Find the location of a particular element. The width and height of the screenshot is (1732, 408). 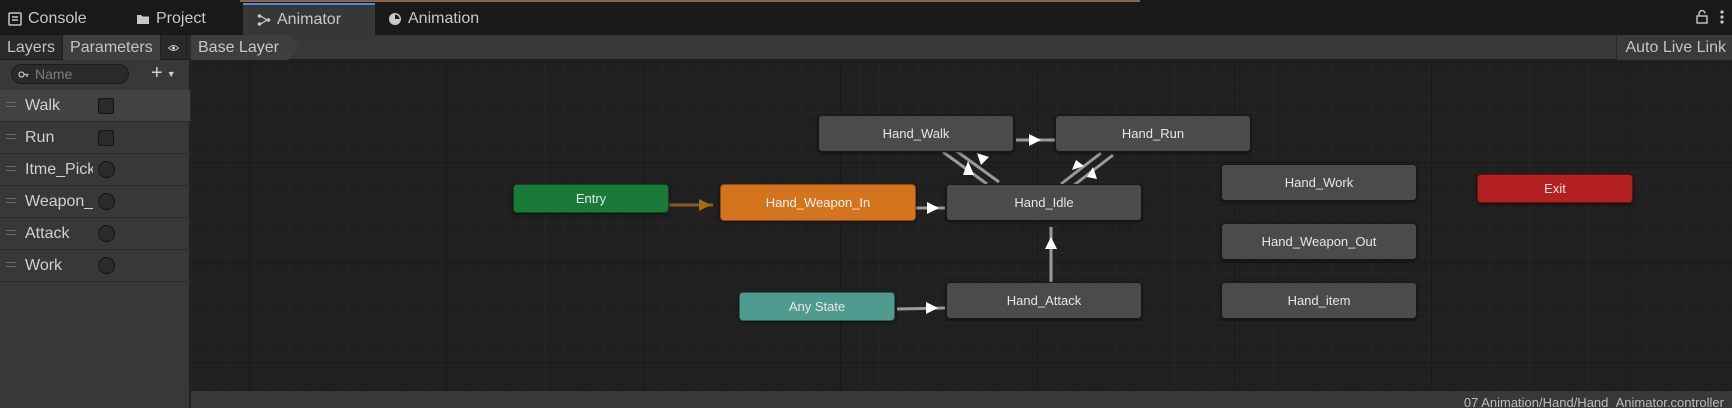

state-hand-run: Hand_Run is located at coordinates (1153, 133).